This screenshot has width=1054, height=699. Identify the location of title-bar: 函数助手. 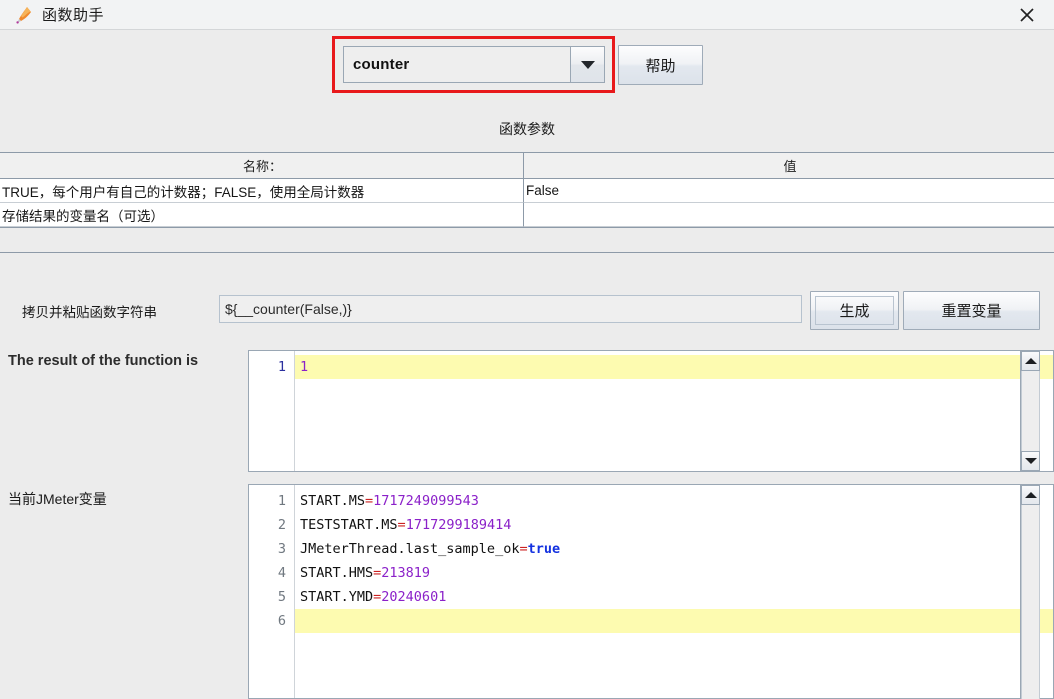
(527, 15).